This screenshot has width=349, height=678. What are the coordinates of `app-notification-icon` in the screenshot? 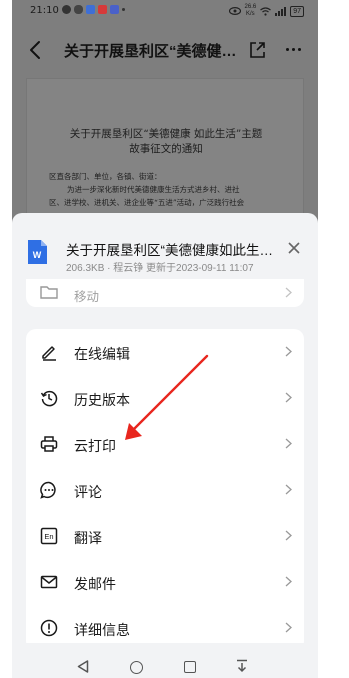 It's located at (90, 9).